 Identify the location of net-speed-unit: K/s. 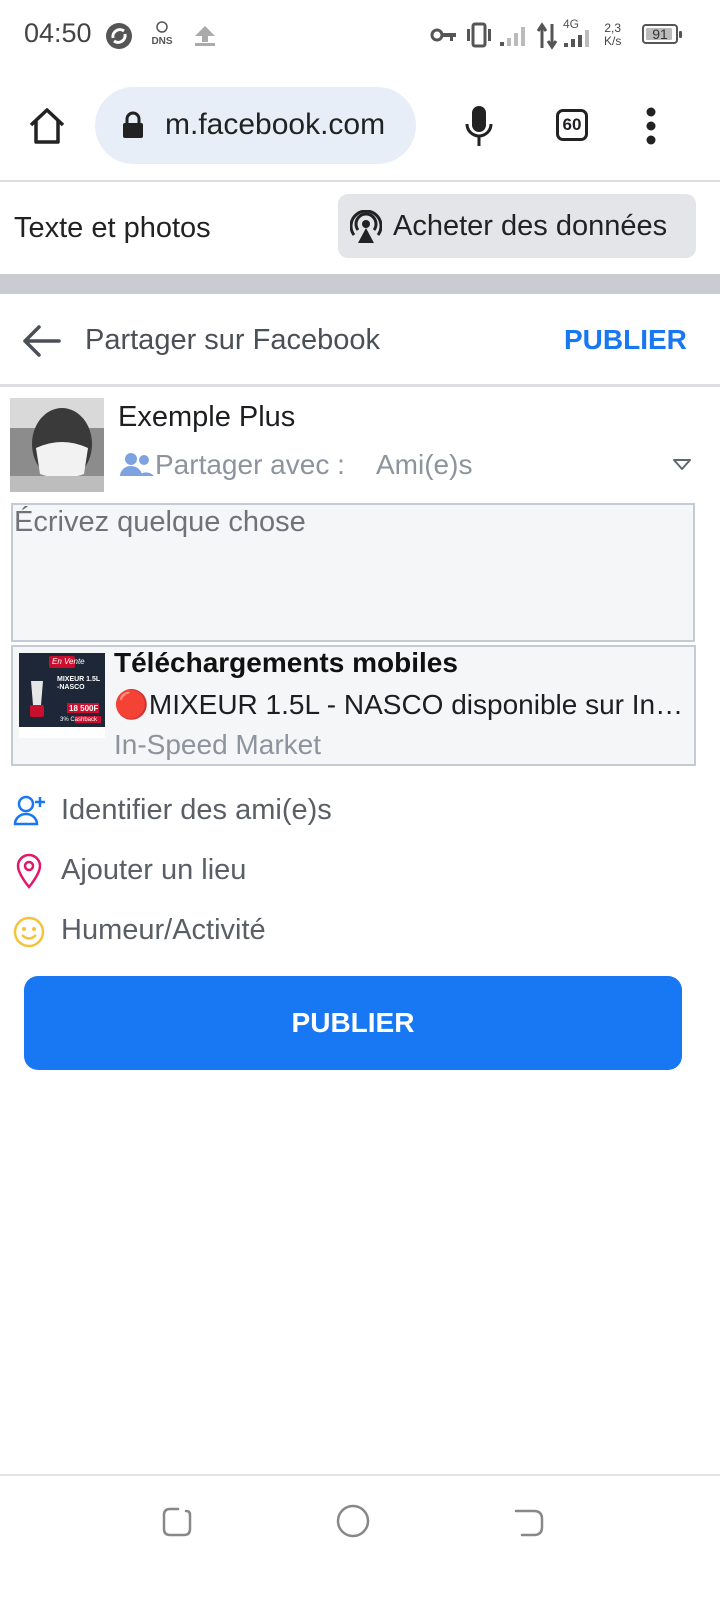
(613, 41).